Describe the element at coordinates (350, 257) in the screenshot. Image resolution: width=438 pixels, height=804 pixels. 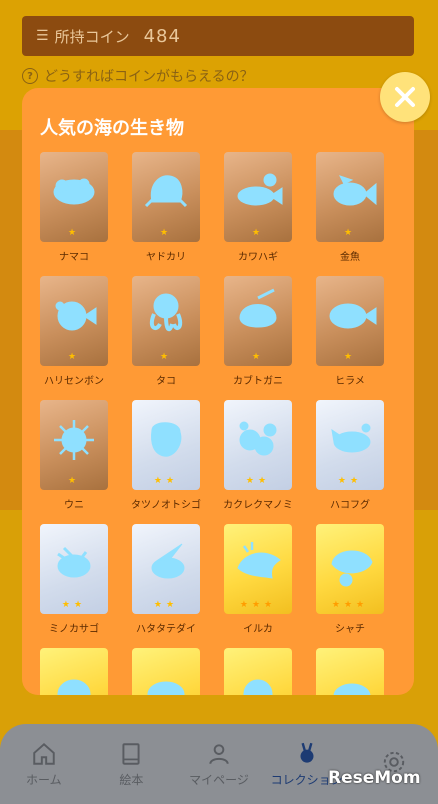
I see `creature-name: 金魚` at that location.